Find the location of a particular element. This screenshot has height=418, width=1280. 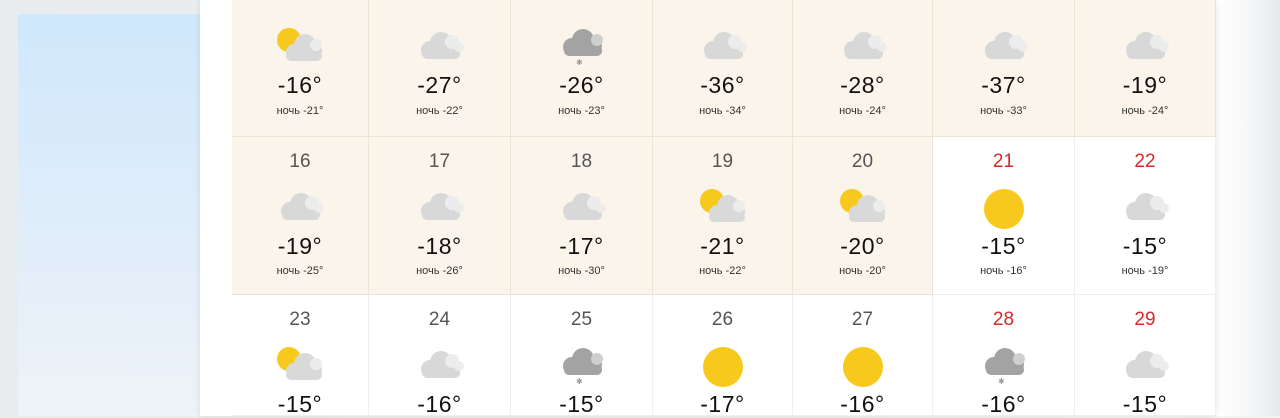

day-number: 20 is located at coordinates (862, 161).